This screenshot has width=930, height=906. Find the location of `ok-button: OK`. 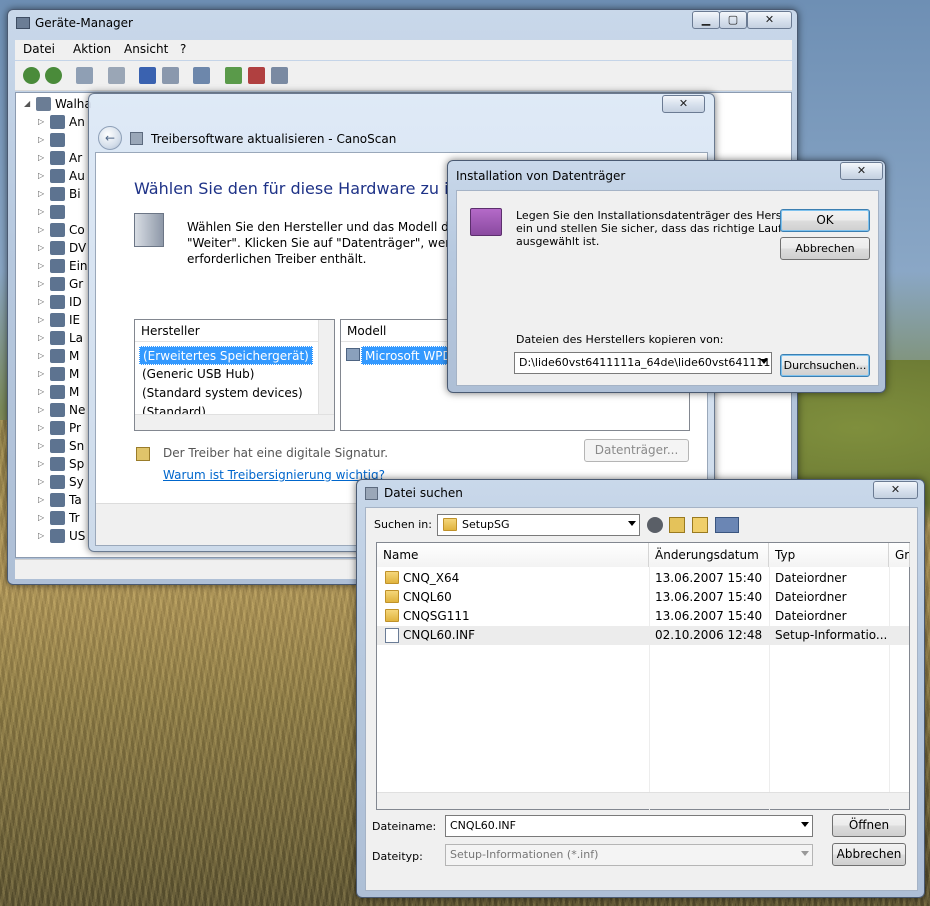

ok-button: OK is located at coordinates (825, 220).